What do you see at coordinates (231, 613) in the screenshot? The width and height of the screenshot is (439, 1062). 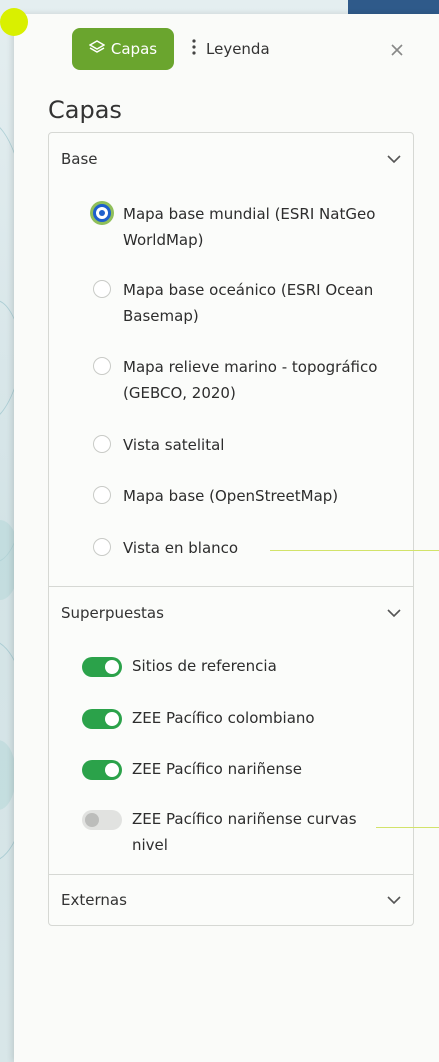 I see `section-superpuestas-header: Superpuestas` at bounding box center [231, 613].